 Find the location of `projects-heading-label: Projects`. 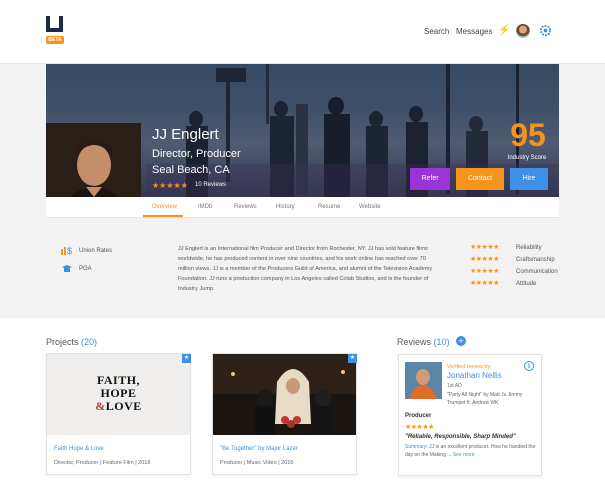

projects-heading-label: Projects is located at coordinates (62, 342).